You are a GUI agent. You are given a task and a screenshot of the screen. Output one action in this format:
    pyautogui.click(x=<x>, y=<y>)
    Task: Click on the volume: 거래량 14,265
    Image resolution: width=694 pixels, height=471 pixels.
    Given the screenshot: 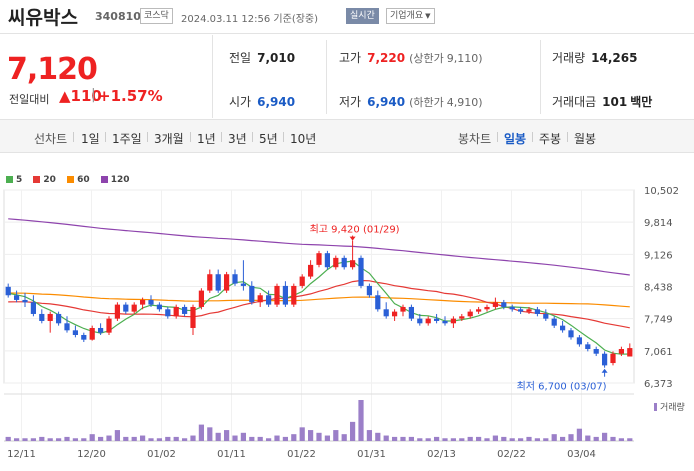 What is the action you would take?
    pyautogui.click(x=594, y=57)
    